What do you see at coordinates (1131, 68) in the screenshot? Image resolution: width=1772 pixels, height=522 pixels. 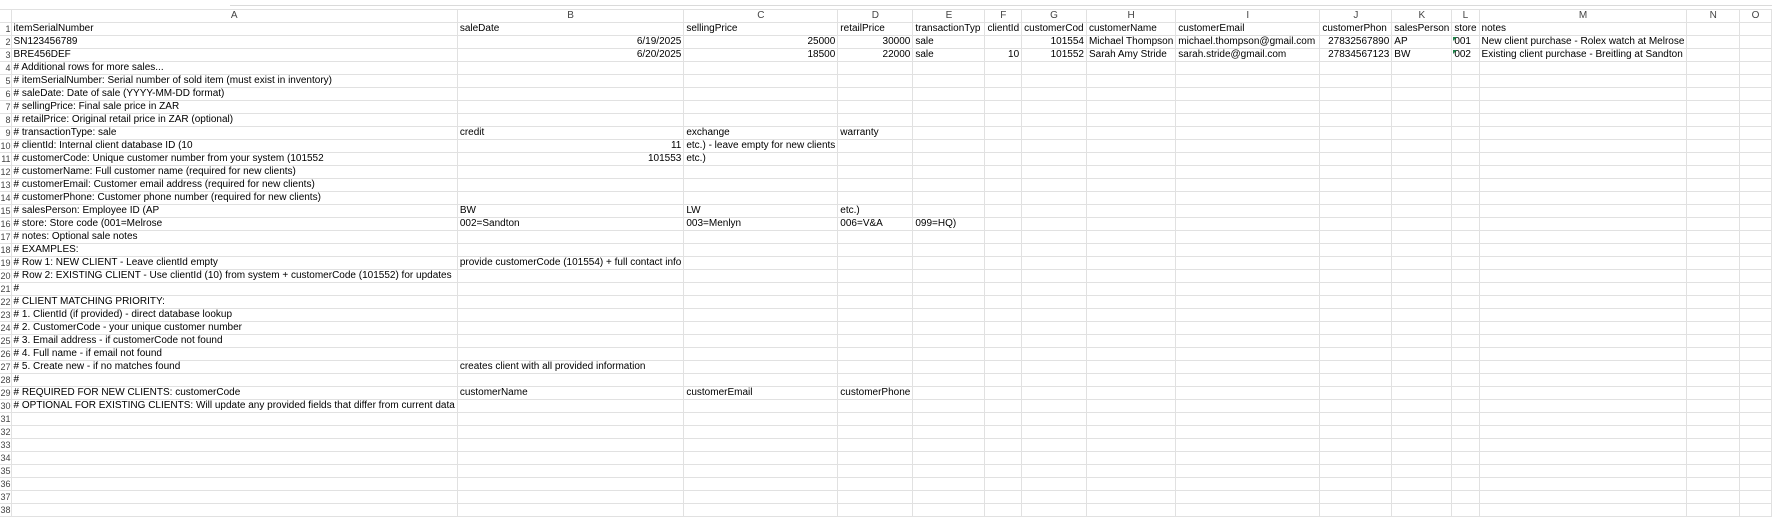 I see `cell-H4` at bounding box center [1131, 68].